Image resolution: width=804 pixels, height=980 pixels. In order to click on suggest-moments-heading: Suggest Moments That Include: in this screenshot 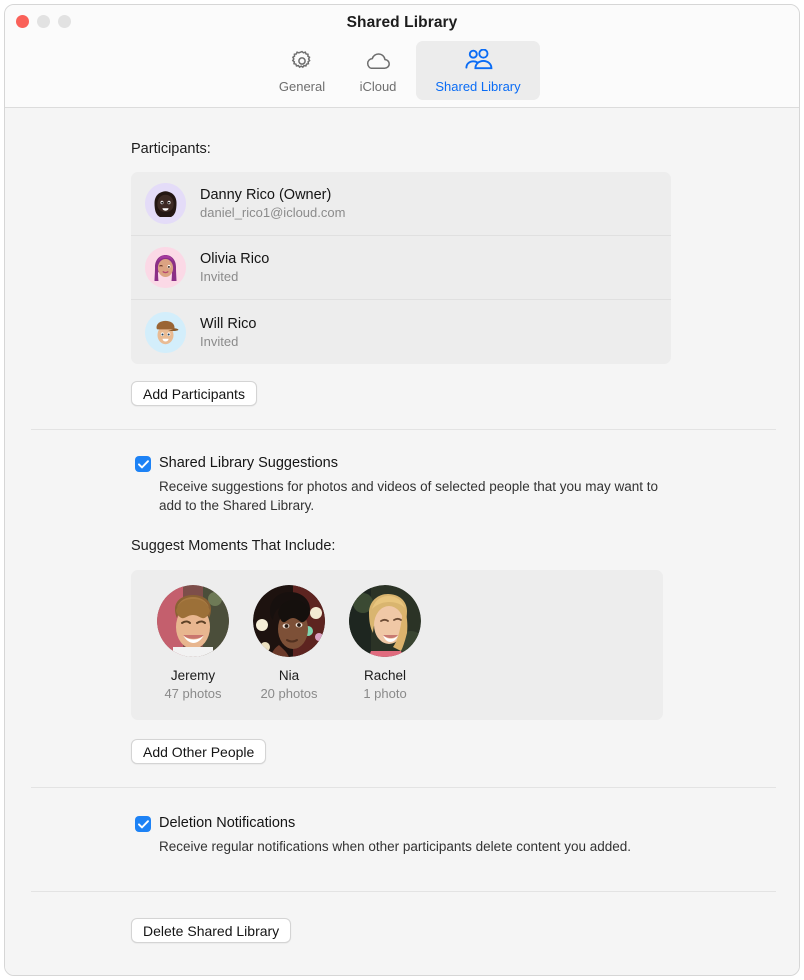, I will do `click(233, 546)`.